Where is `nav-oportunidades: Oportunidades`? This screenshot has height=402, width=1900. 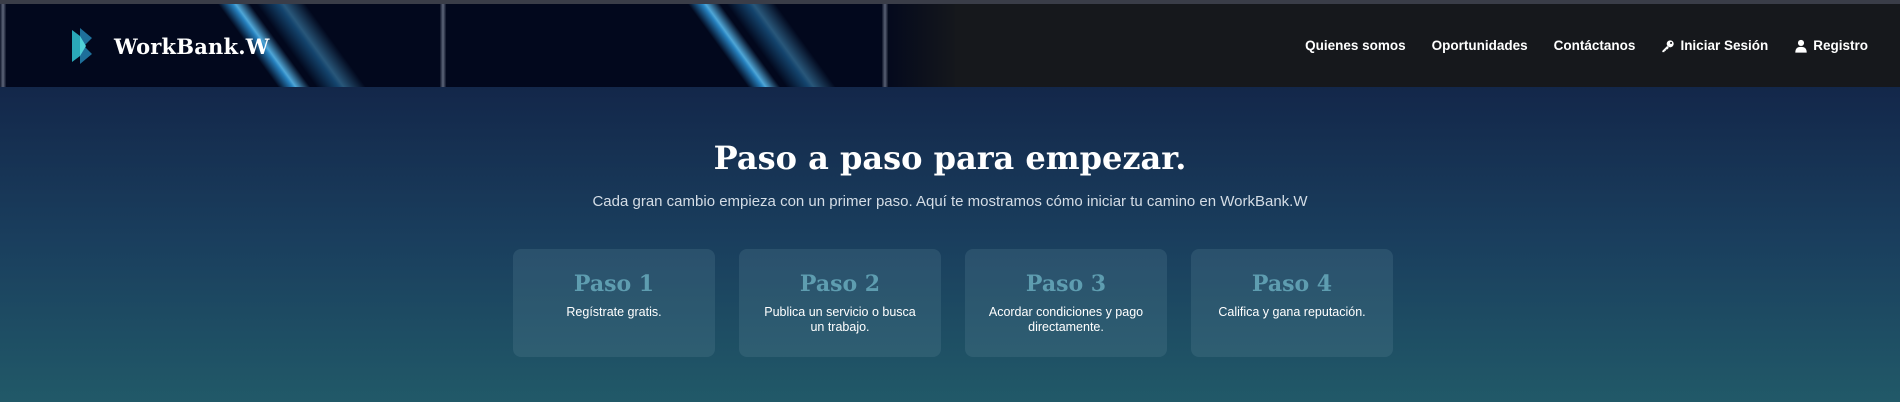 nav-oportunidades: Oportunidades is located at coordinates (1480, 45).